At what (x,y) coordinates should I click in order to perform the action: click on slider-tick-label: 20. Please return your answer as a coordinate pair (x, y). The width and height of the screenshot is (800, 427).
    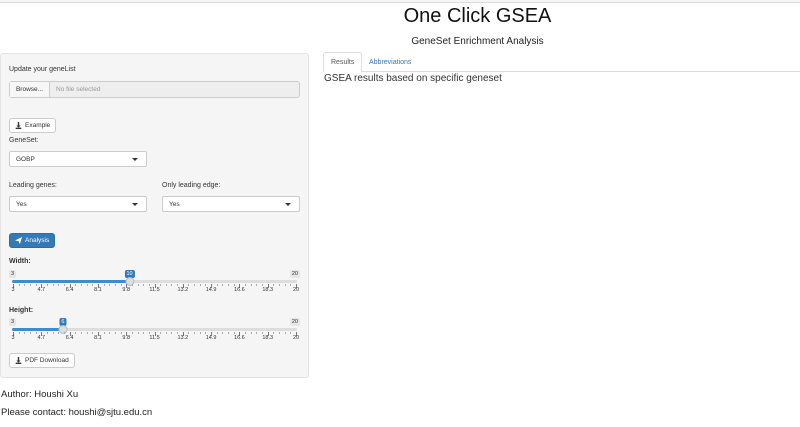
    Looking at the image, I should click on (296, 290).